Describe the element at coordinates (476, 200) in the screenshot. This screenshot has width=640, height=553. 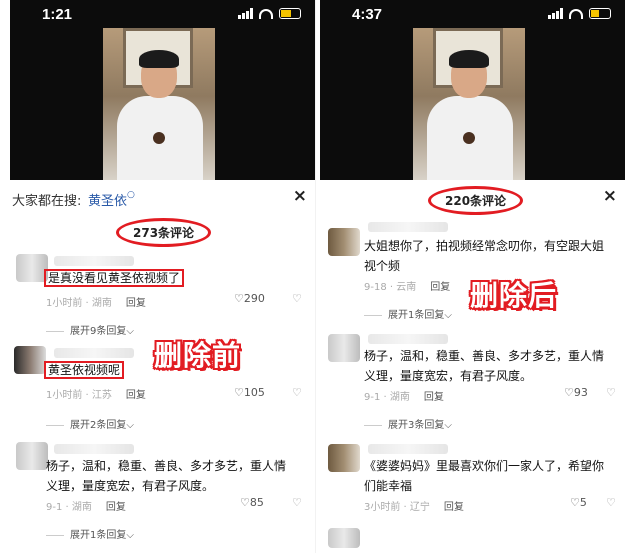
I see `comment-count: 220条评论` at that location.